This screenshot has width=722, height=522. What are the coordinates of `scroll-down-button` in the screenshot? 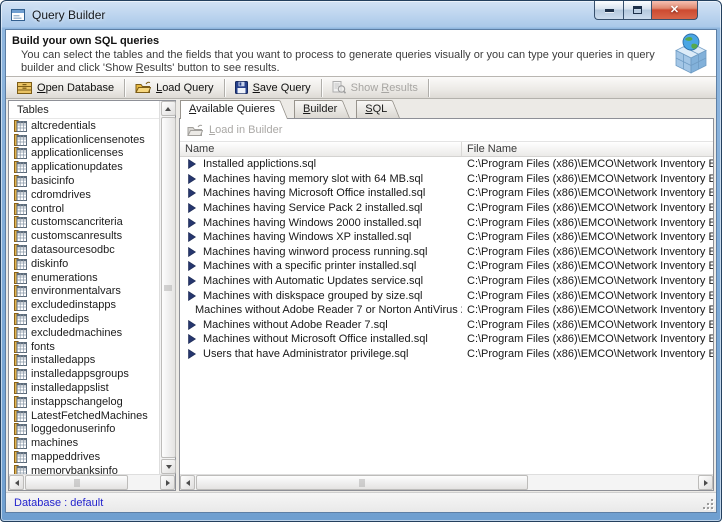 It's located at (168, 466).